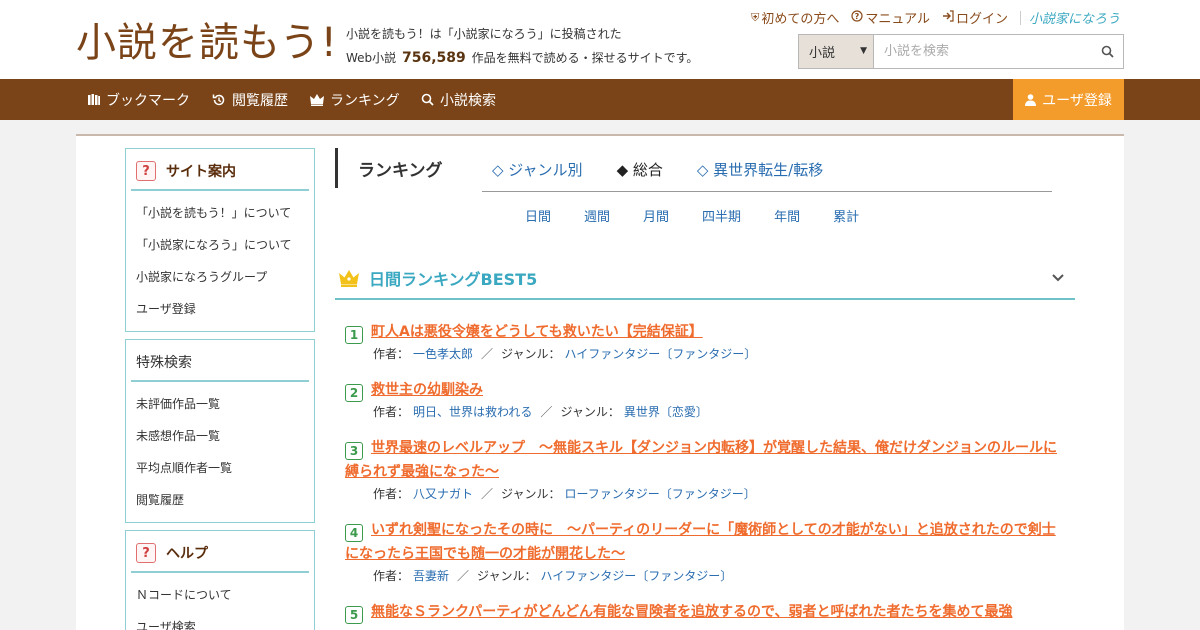  What do you see at coordinates (225, 277) in the screenshot?
I see `sidebox-link: 小説家になろうグループ` at bounding box center [225, 277].